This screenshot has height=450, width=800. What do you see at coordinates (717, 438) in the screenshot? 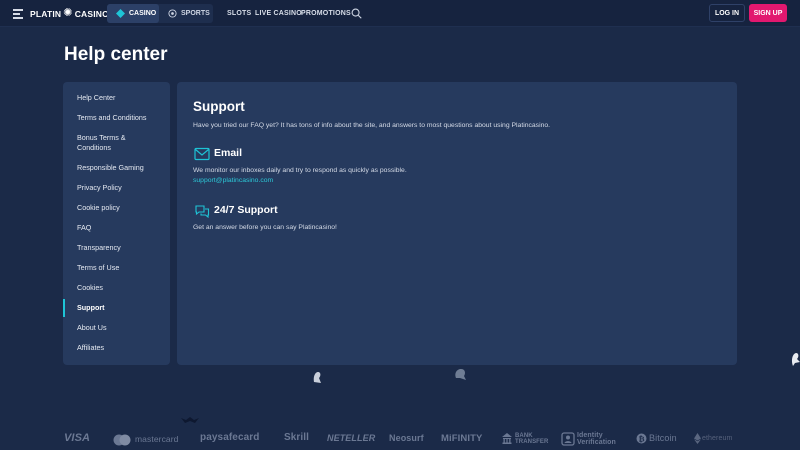
I see `payment-ethereum: ethereum` at bounding box center [717, 438].